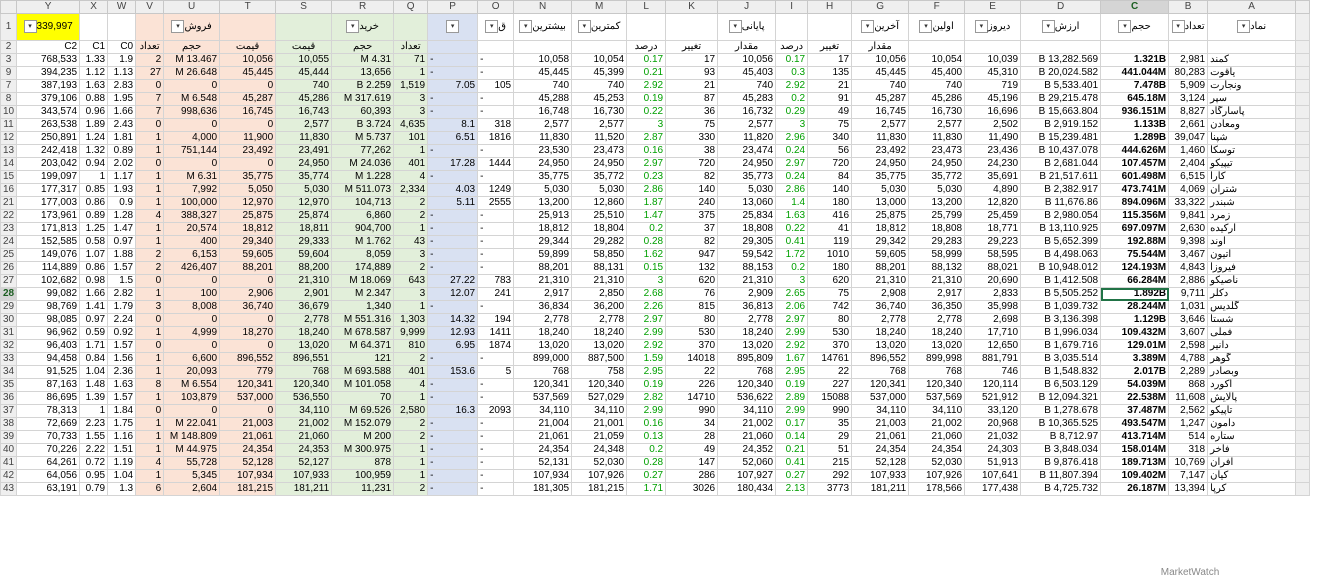  I want to click on grid-cell: 54.039M, so click(1135, 385).